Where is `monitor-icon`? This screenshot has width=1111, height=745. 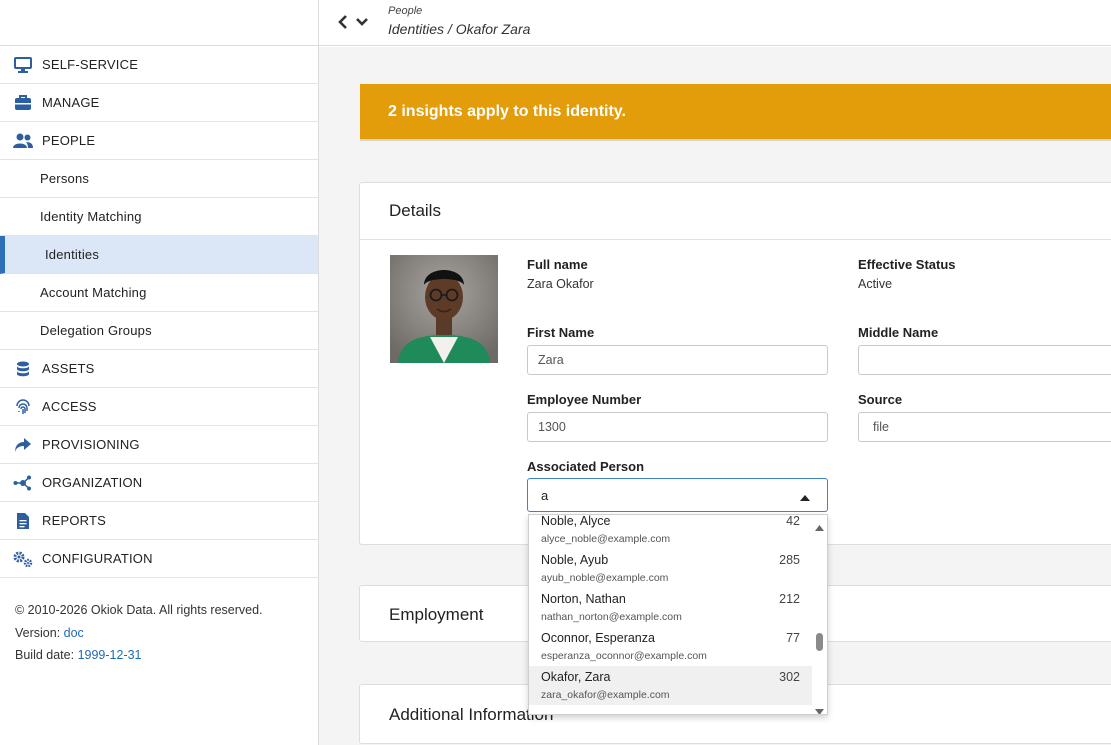
monitor-icon is located at coordinates (23, 65).